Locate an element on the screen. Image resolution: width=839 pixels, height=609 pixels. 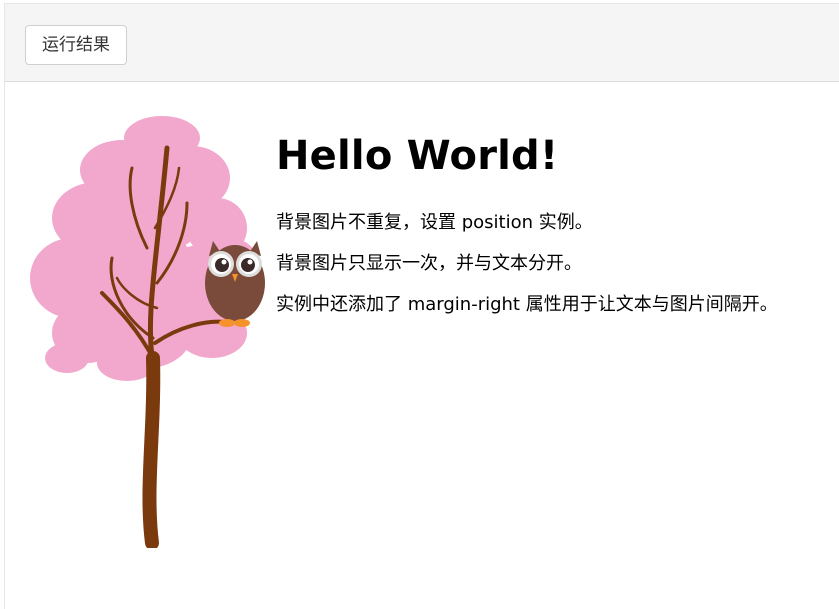
page-heading: Hello World! is located at coordinates (417, 156).